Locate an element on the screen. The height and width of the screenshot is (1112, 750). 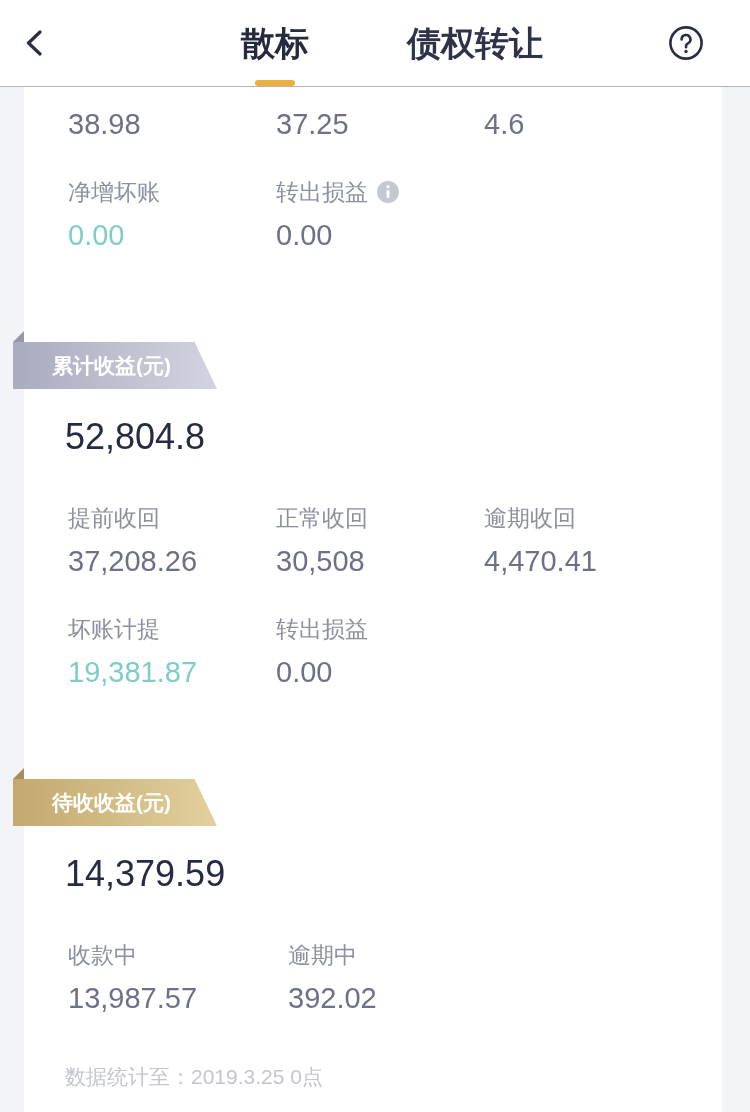
help-button is located at coordinates (686, 43).